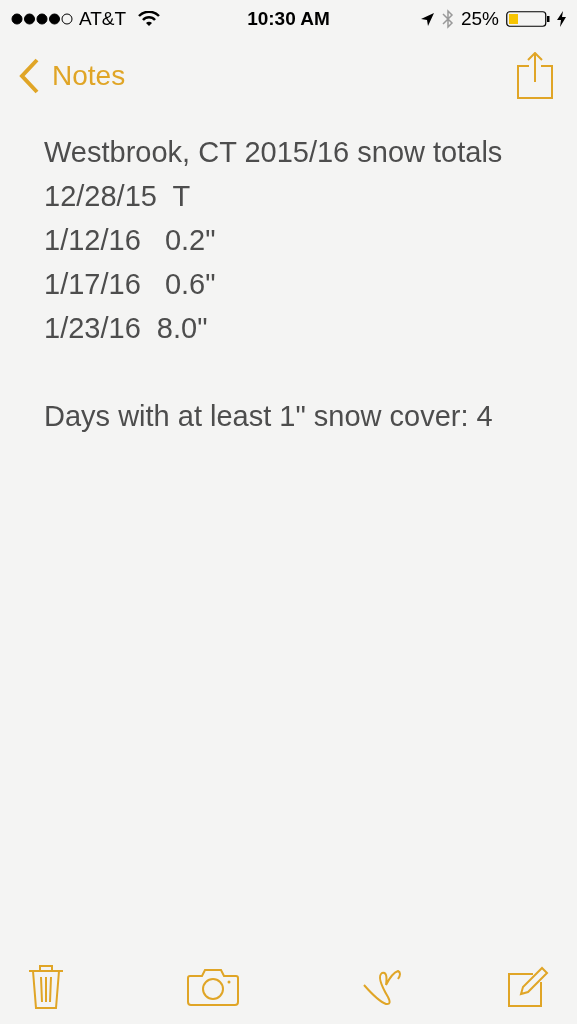  What do you see at coordinates (447, 19) in the screenshot?
I see `bluetooth-icon` at bounding box center [447, 19].